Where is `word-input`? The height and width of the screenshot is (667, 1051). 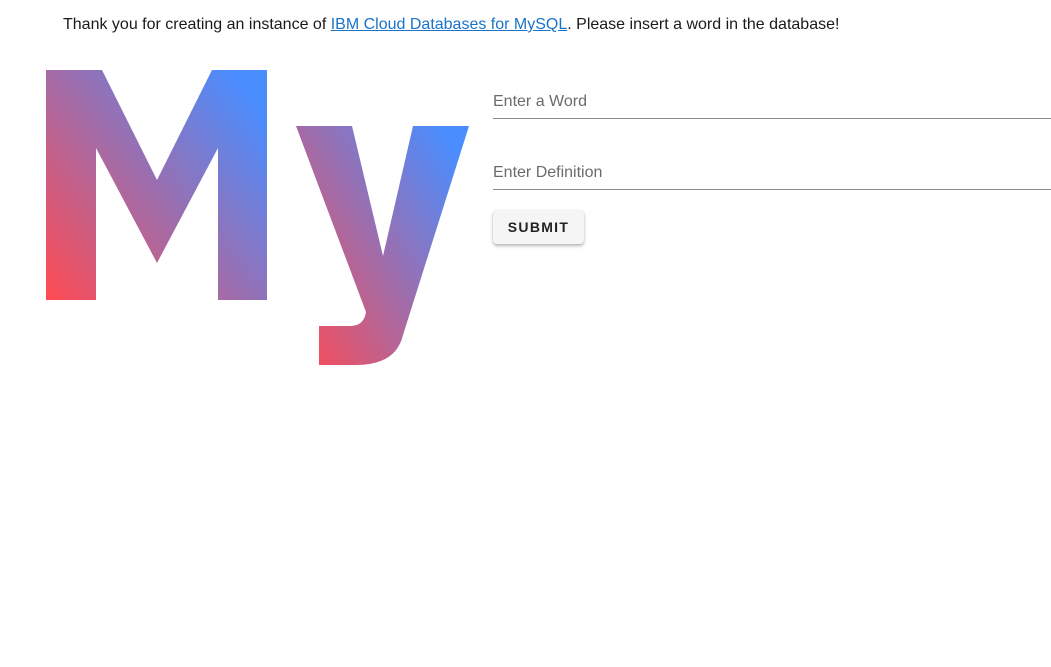 word-input is located at coordinates (772, 102).